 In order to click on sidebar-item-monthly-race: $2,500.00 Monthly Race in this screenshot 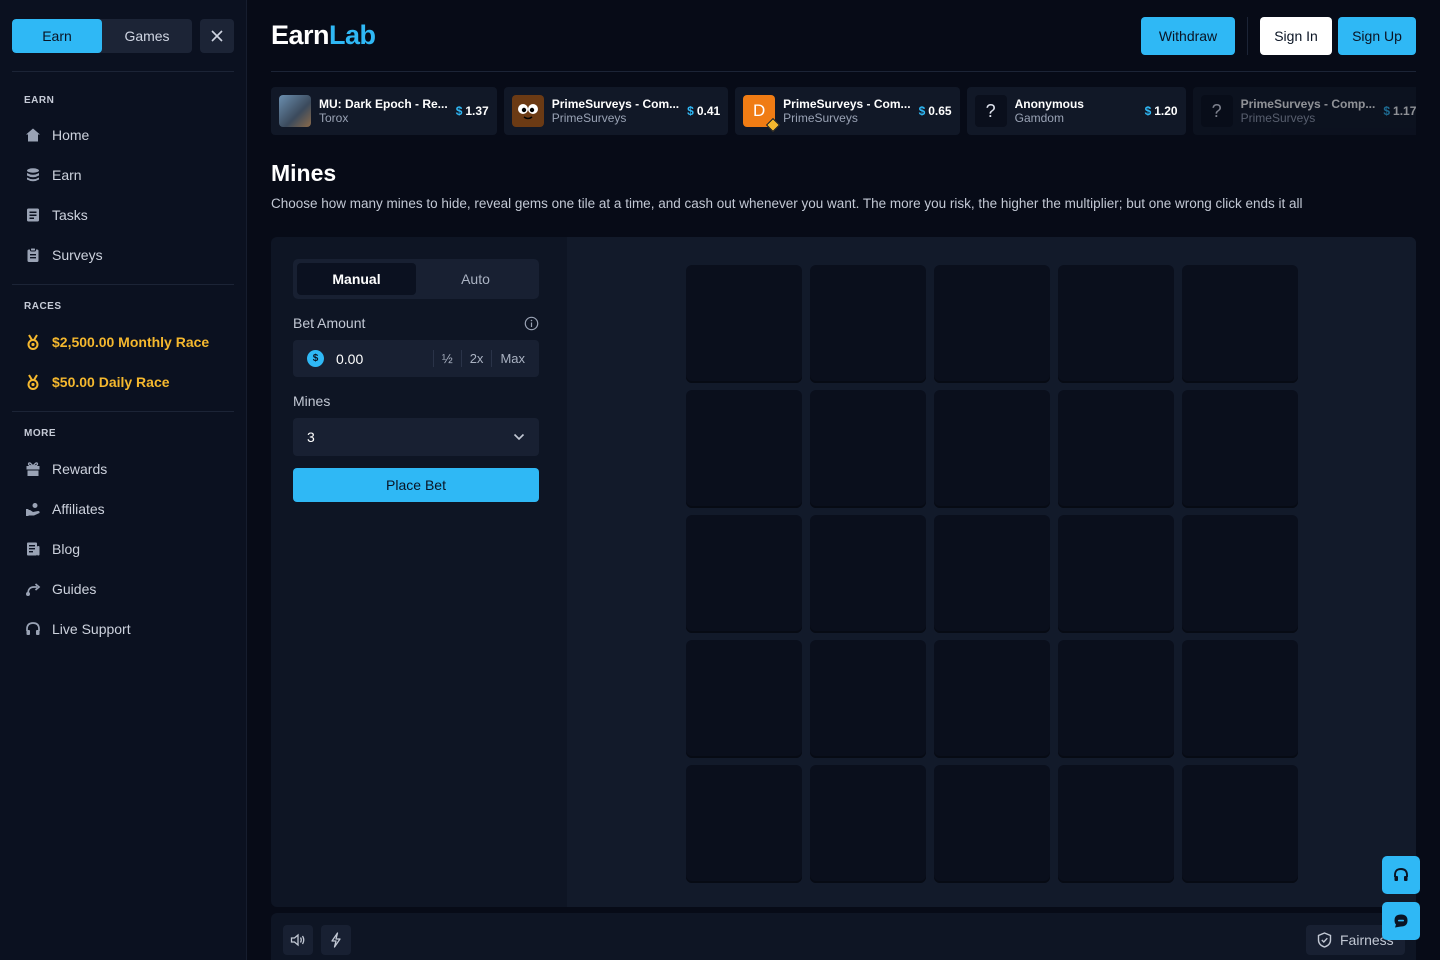, I will do `click(123, 342)`.